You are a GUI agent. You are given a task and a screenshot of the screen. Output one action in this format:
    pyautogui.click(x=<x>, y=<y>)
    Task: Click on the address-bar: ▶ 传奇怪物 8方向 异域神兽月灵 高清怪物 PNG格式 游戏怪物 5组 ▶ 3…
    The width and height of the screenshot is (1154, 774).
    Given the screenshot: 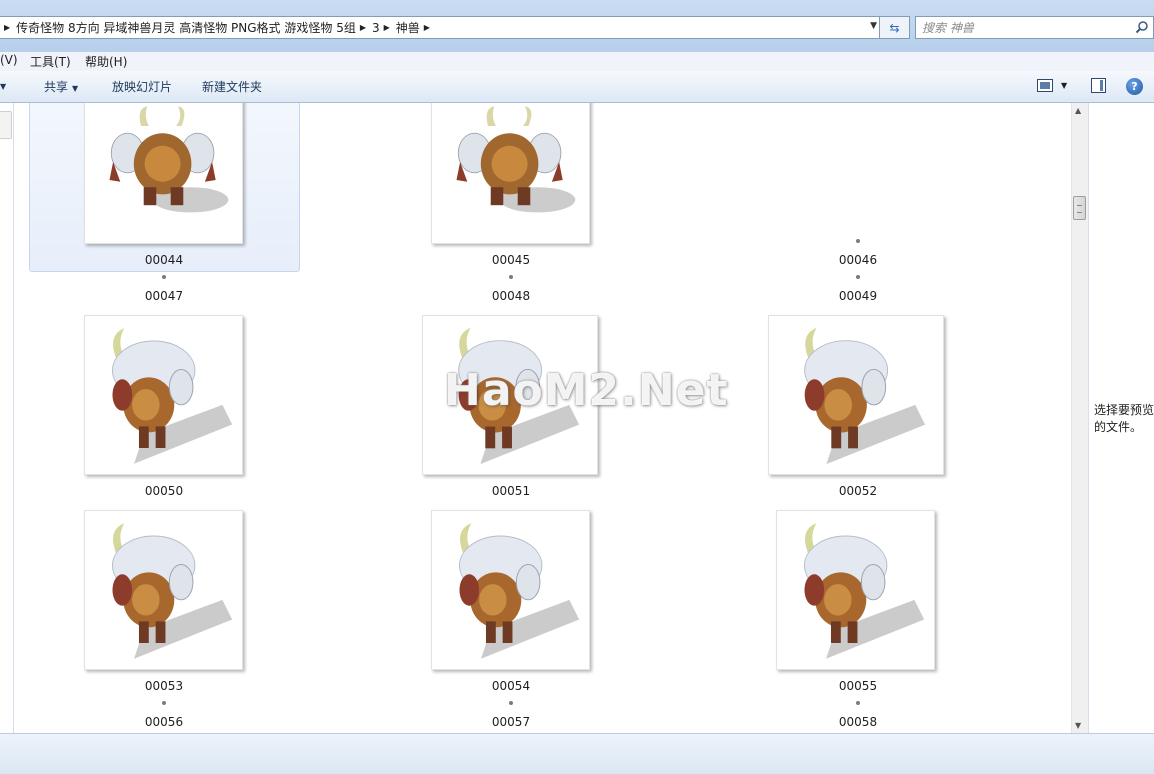 What is the action you would take?
    pyautogui.click(x=440, y=27)
    